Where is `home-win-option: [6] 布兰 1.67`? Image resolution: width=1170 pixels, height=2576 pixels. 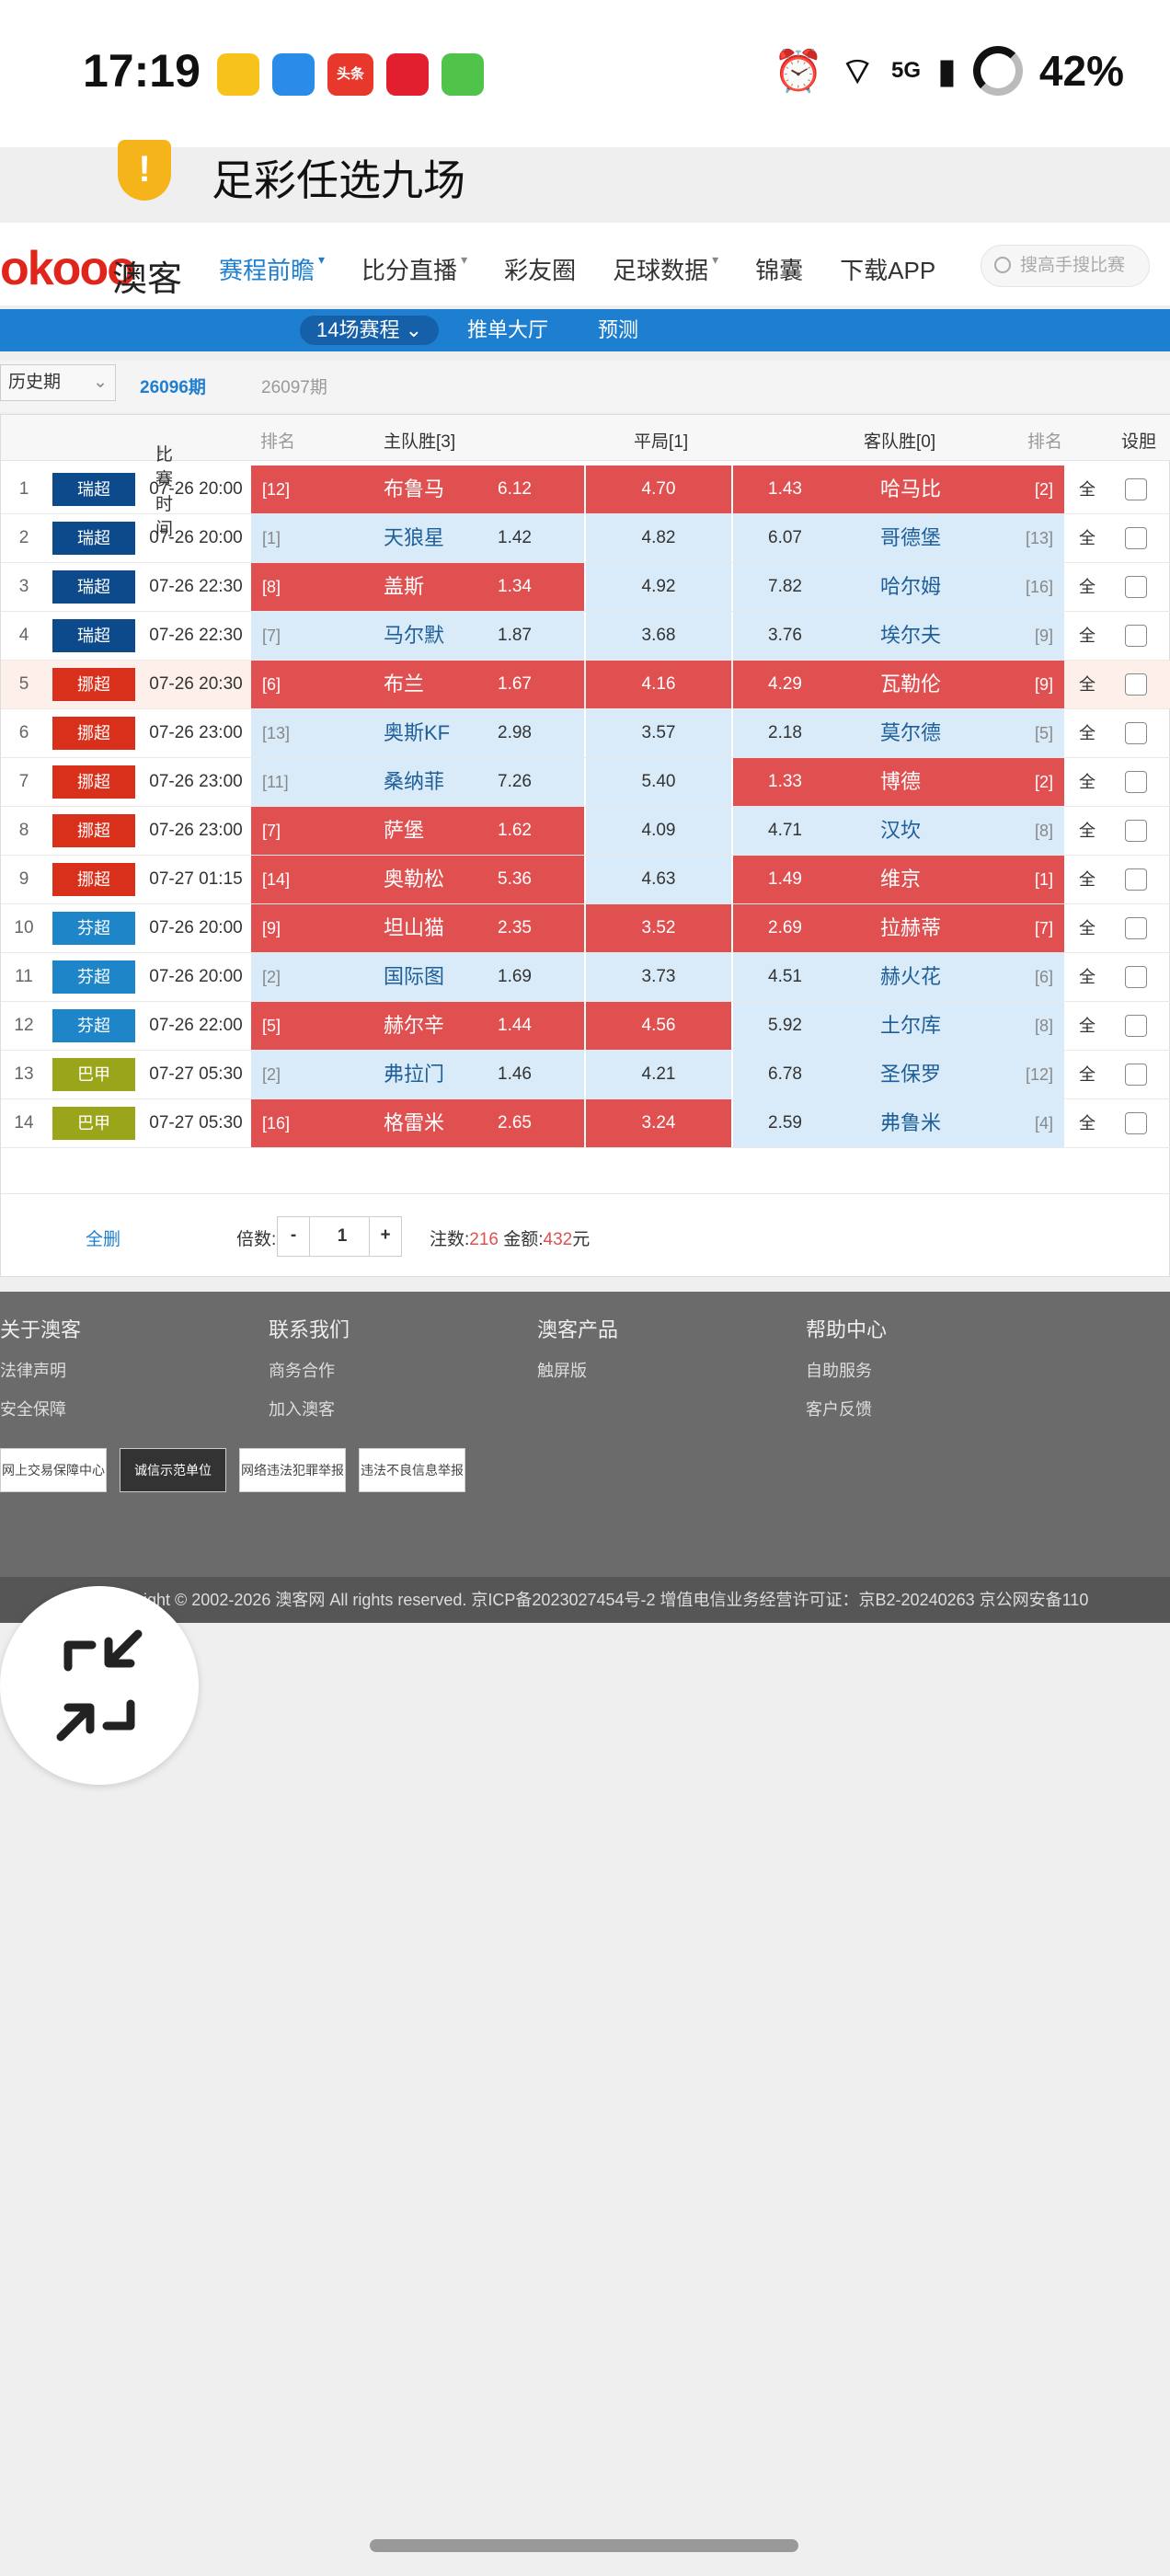
home-win-option: [6] 布兰 1.67 is located at coordinates (417, 684).